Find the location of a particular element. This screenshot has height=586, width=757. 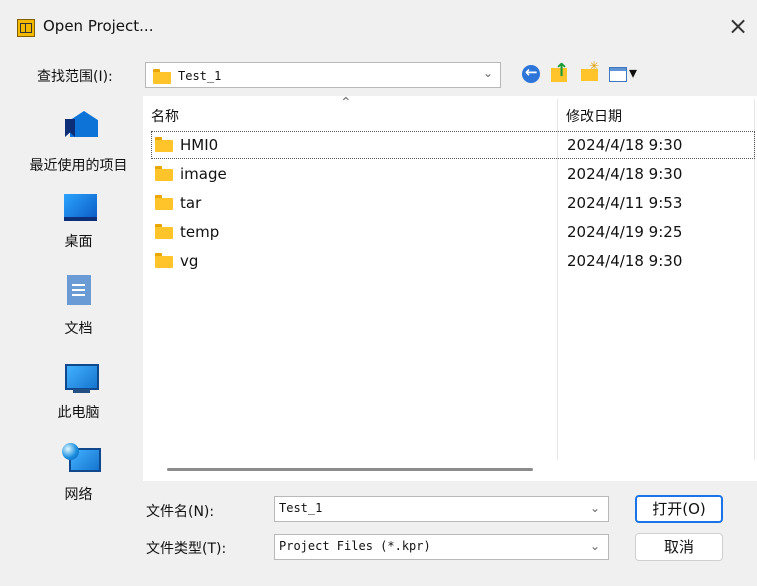

recent-places-icon is located at coordinates (79, 122).